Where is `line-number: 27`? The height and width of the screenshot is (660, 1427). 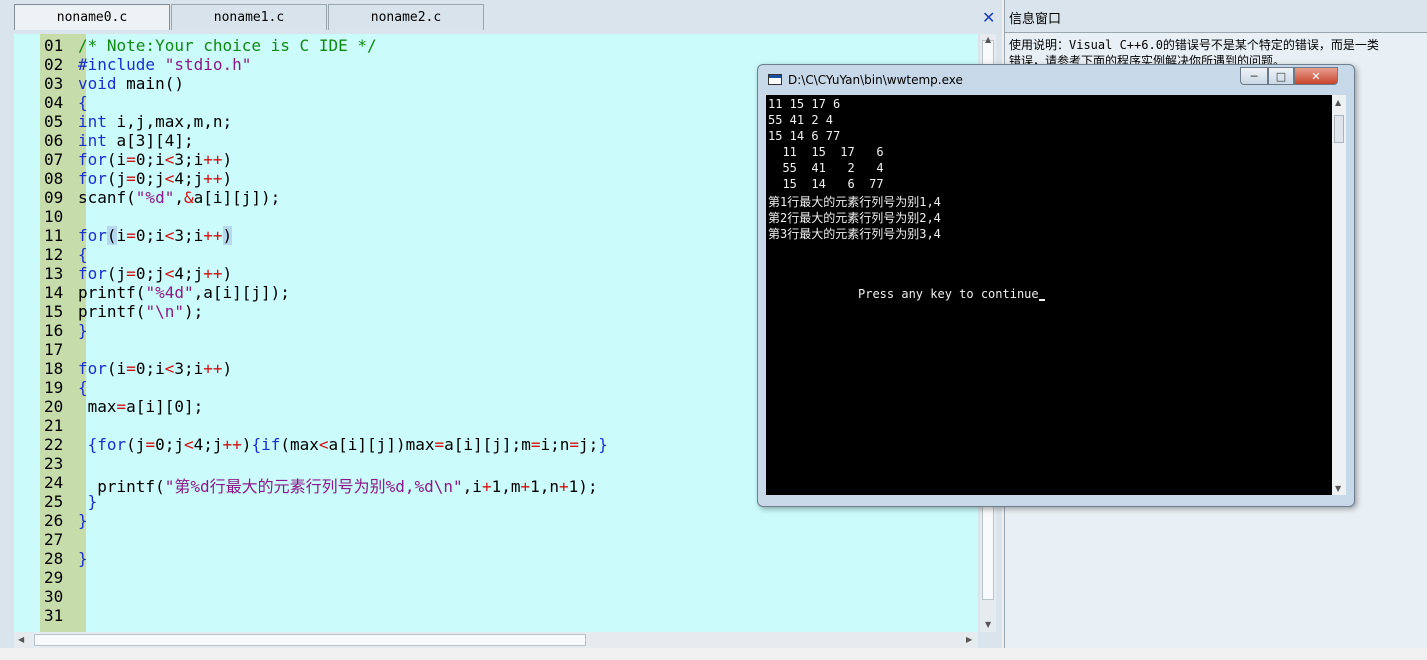 line-number: 27 is located at coordinates (54, 539).